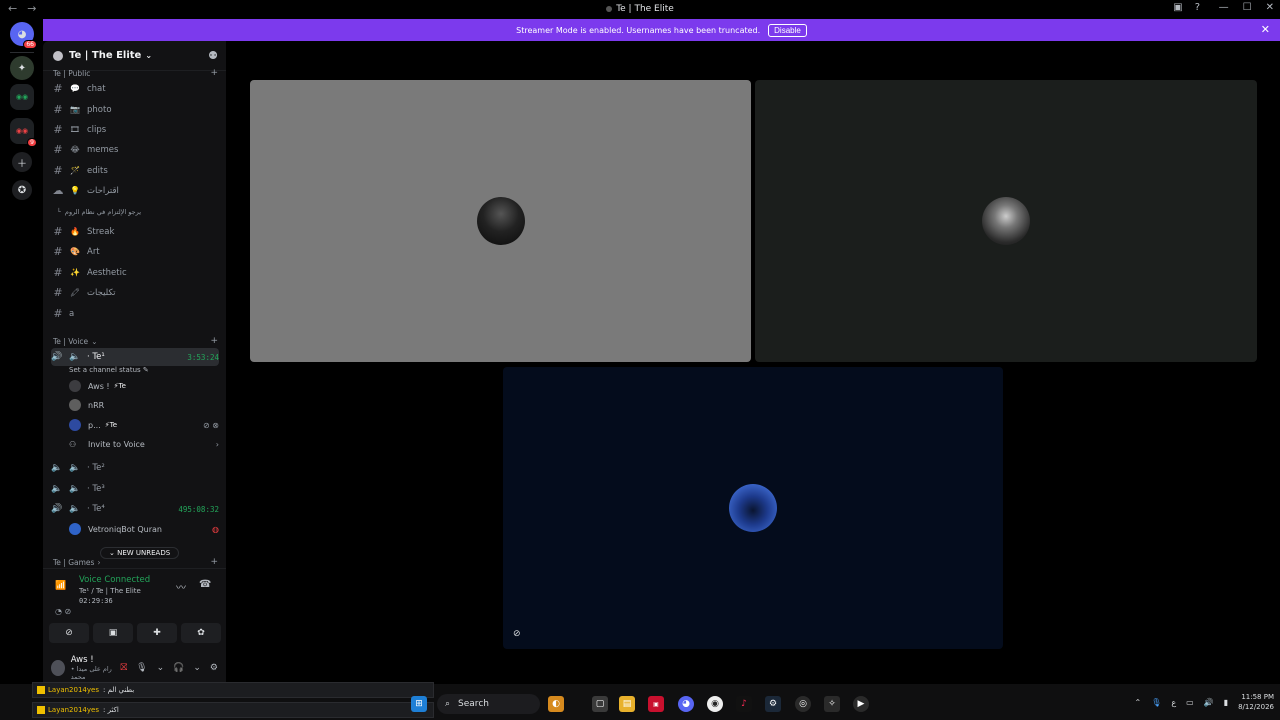  I want to click on language-indicator: ع, so click(1173, 702).